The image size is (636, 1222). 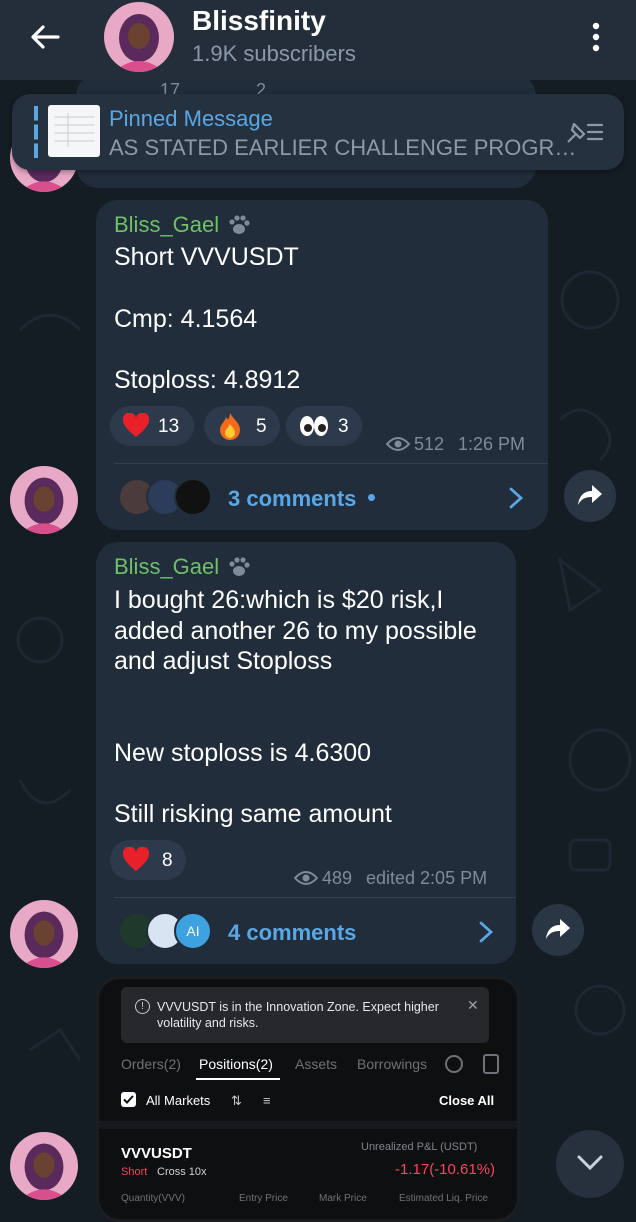 I want to click on chat-header: Blissfinity 1.9K subscribers, so click(x=318, y=40).